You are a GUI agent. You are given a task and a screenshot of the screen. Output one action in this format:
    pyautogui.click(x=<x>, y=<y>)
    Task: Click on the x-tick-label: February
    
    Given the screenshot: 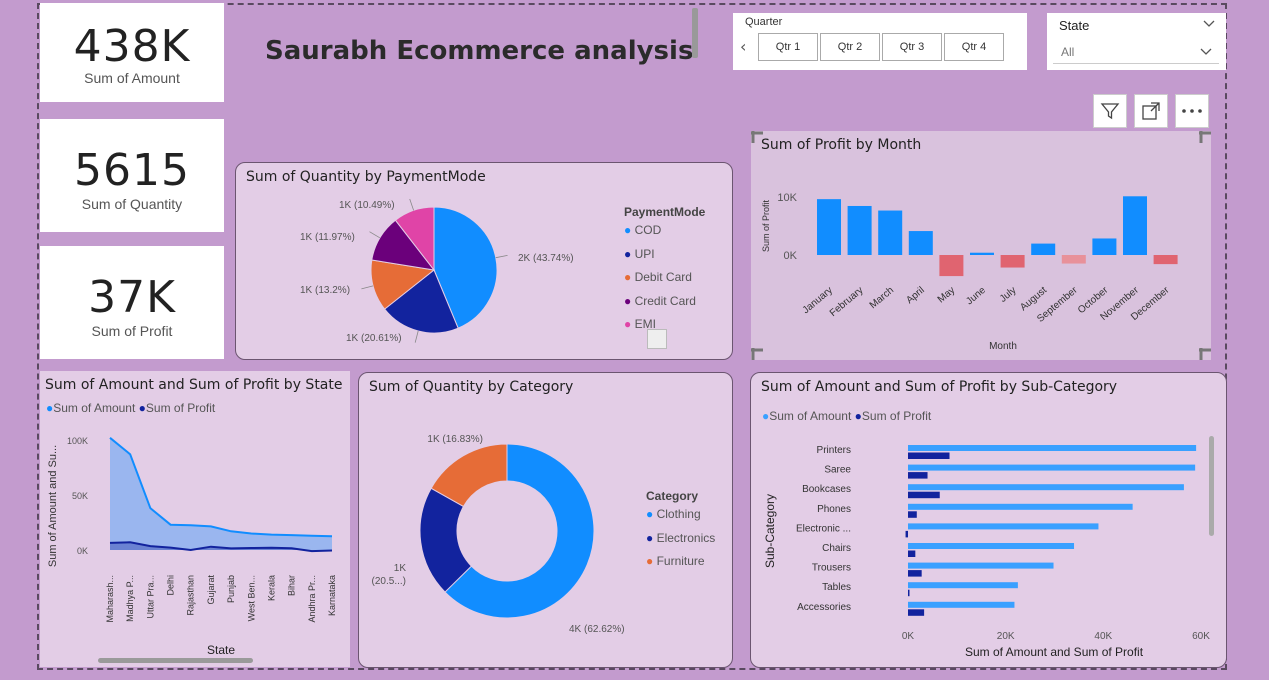 What is the action you would take?
    pyautogui.click(x=847, y=302)
    